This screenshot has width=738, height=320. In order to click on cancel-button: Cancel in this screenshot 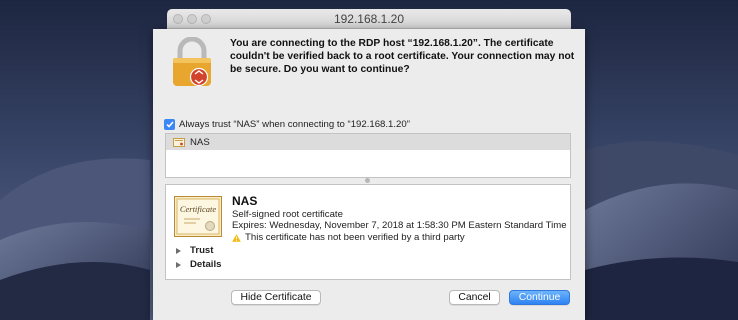, I will do `click(474, 297)`.